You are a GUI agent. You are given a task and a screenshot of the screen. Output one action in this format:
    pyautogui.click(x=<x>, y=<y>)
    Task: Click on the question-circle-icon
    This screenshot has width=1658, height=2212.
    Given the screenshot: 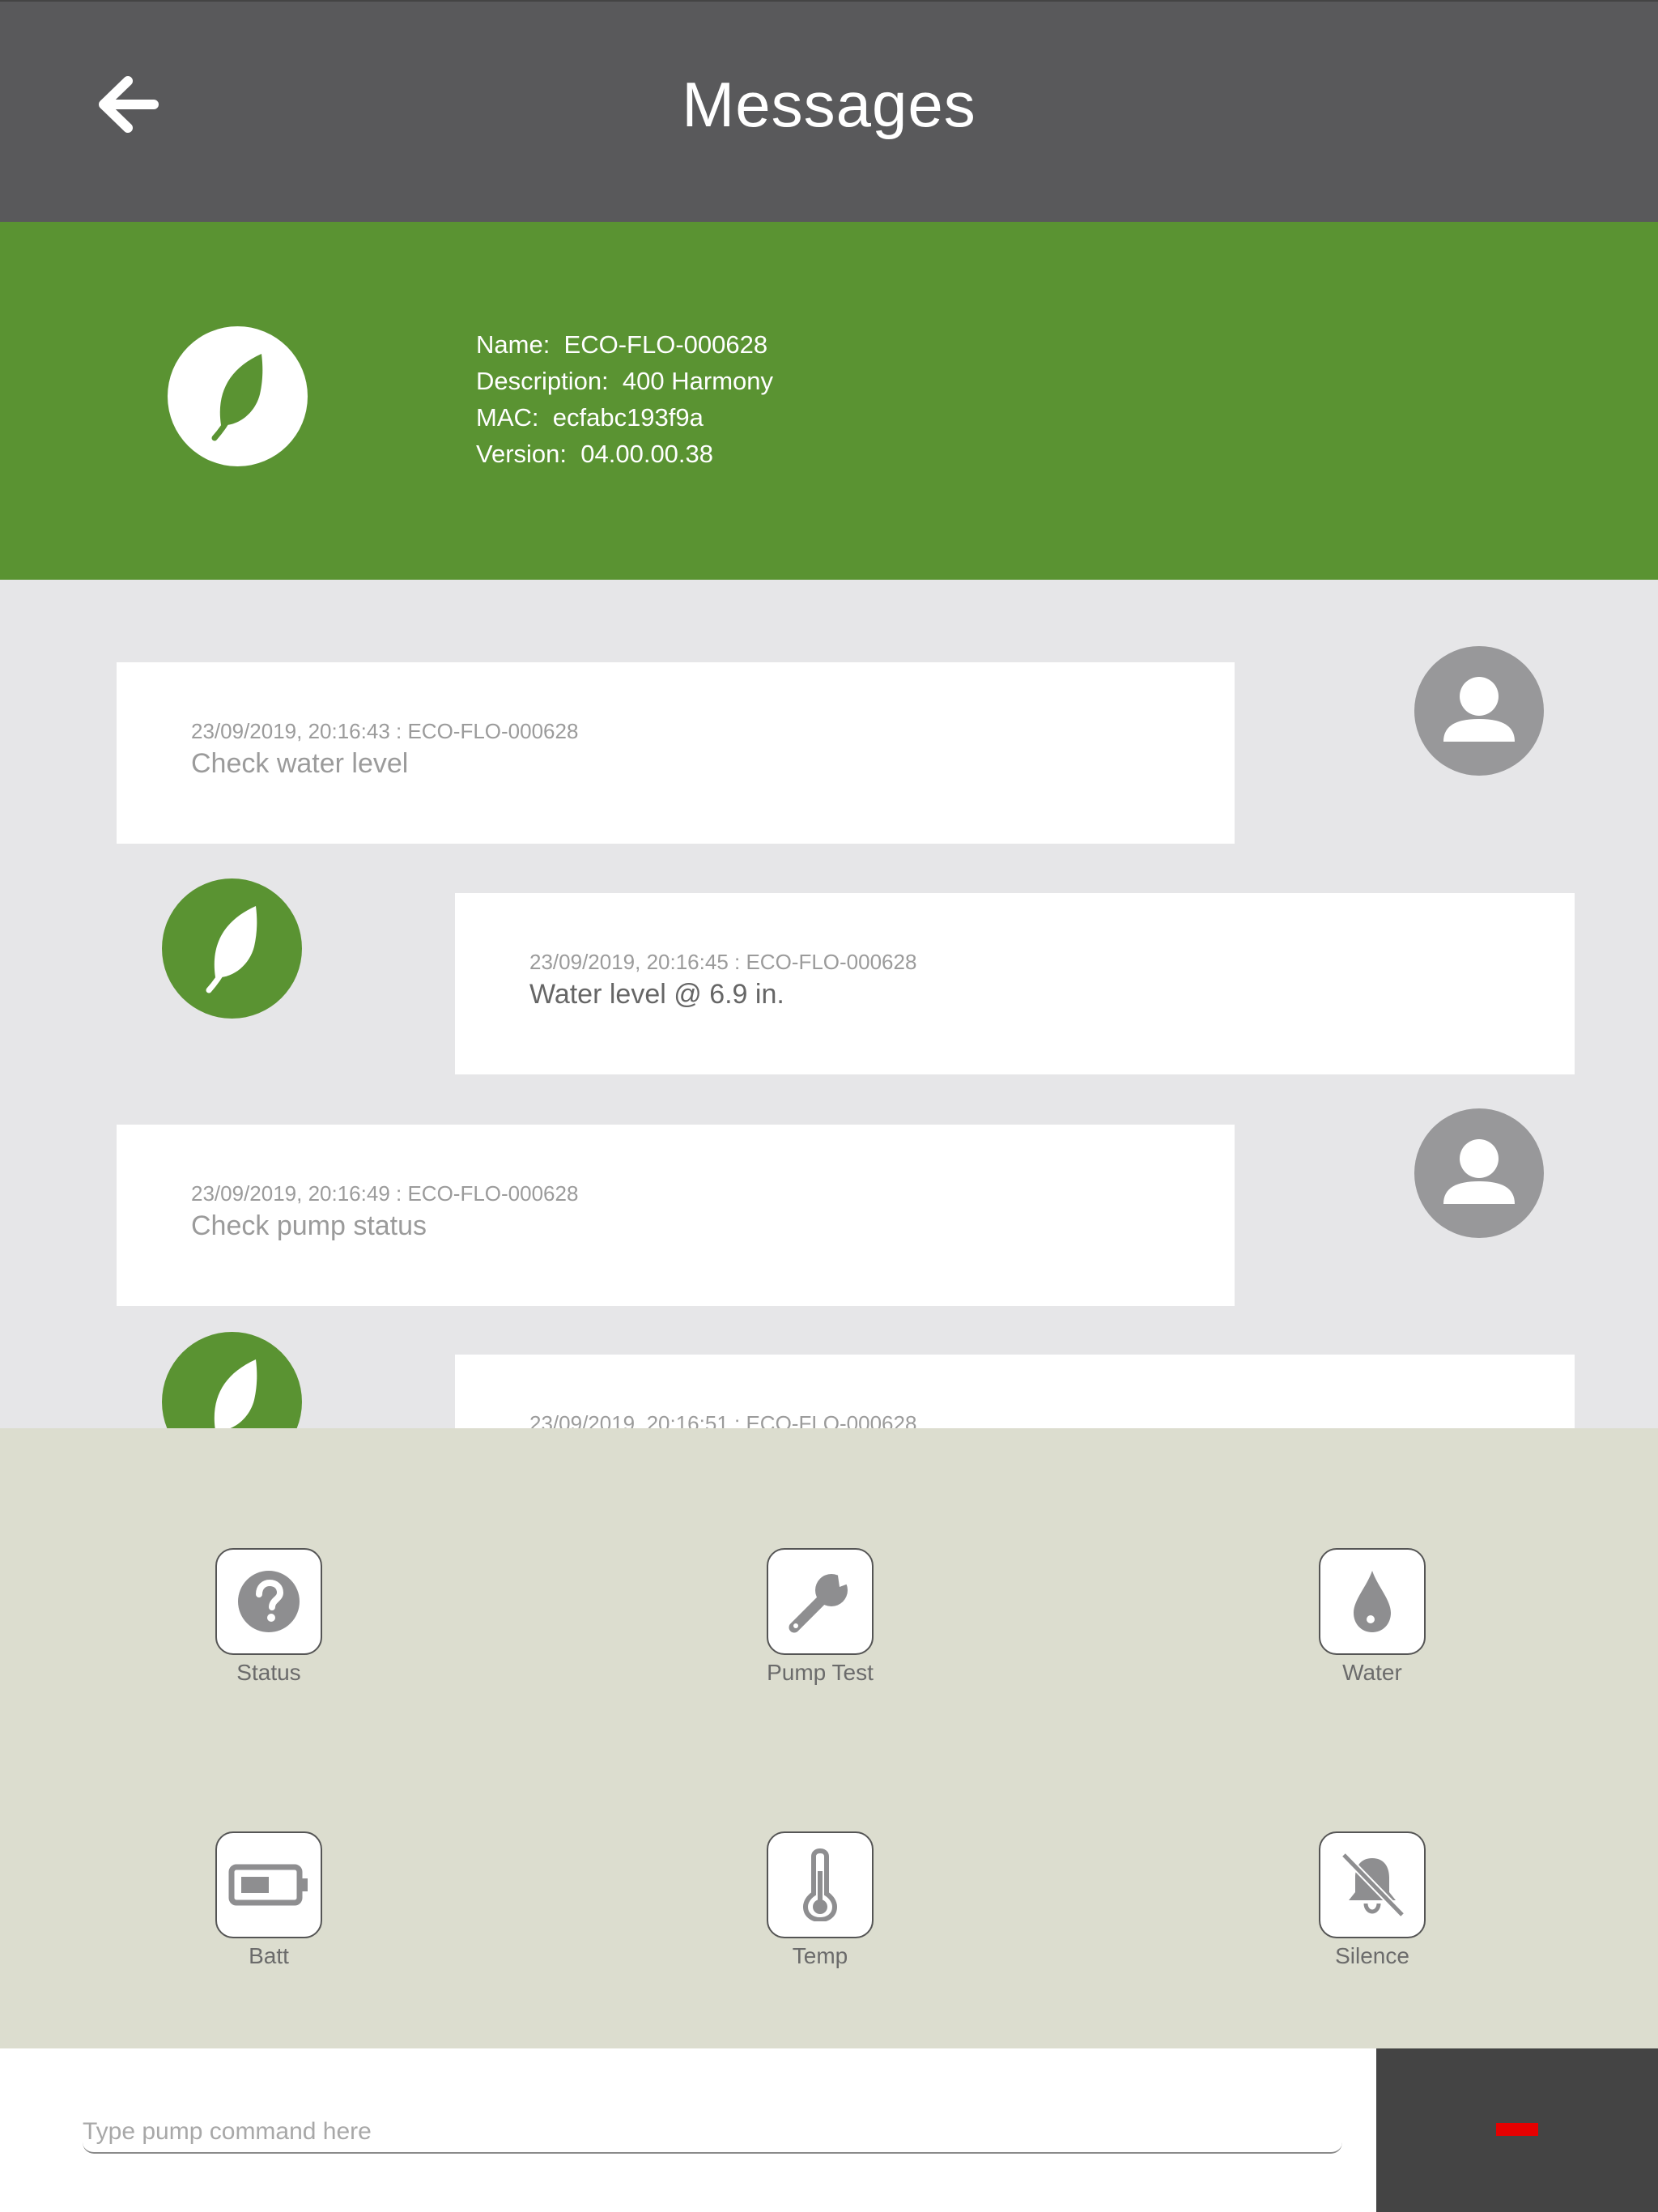 What is the action you would take?
    pyautogui.click(x=269, y=1602)
    